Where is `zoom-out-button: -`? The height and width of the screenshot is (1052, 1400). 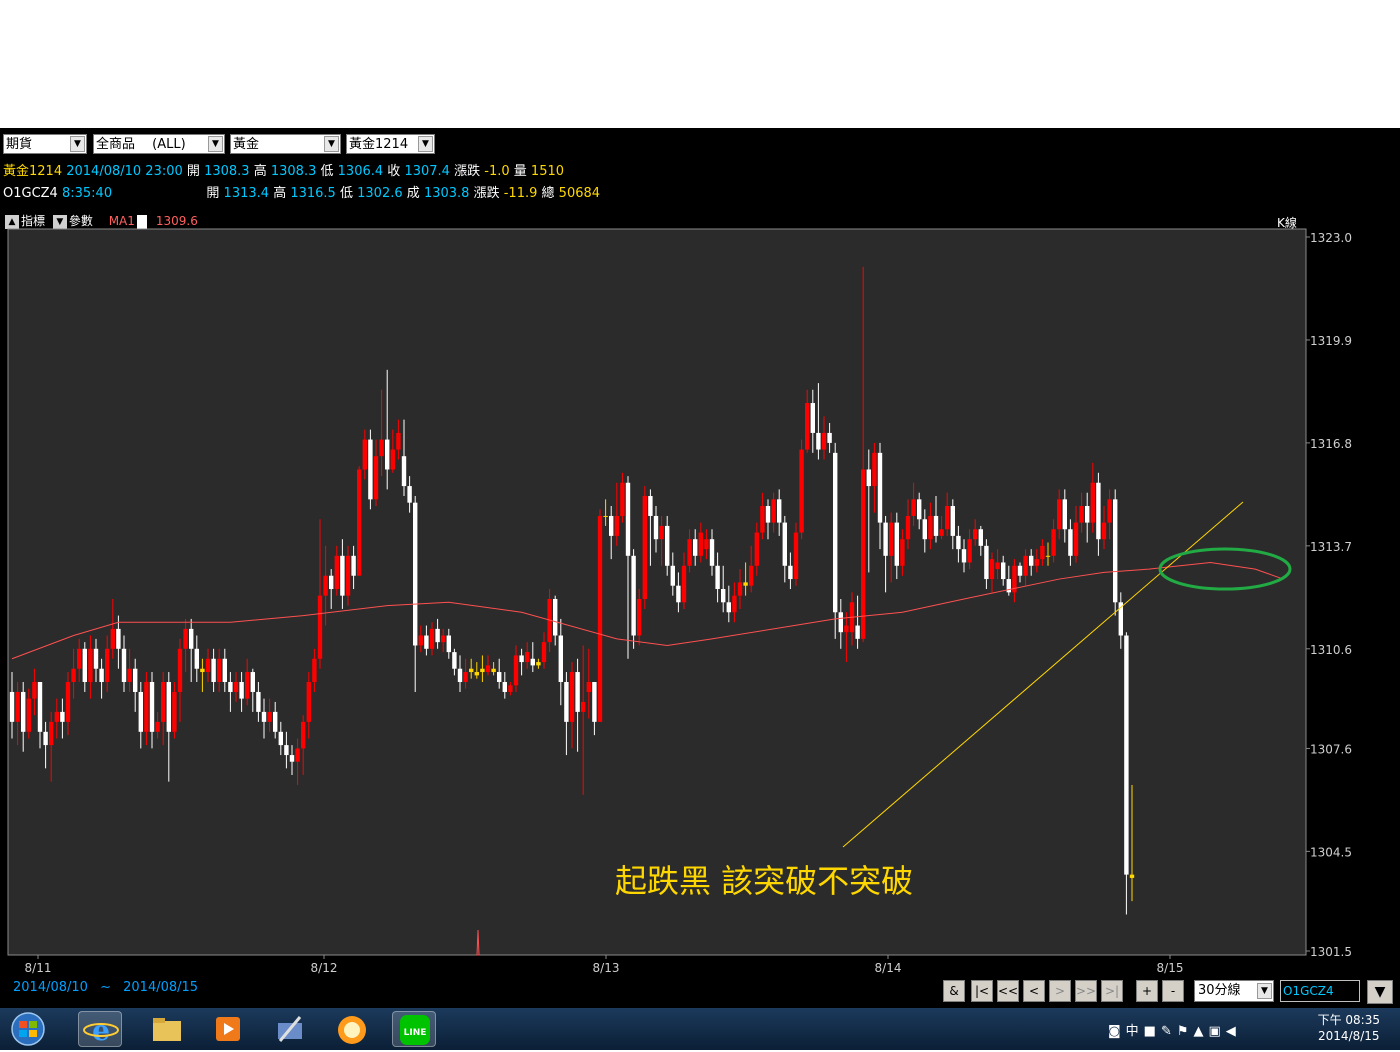
zoom-out-button: - is located at coordinates (1173, 991).